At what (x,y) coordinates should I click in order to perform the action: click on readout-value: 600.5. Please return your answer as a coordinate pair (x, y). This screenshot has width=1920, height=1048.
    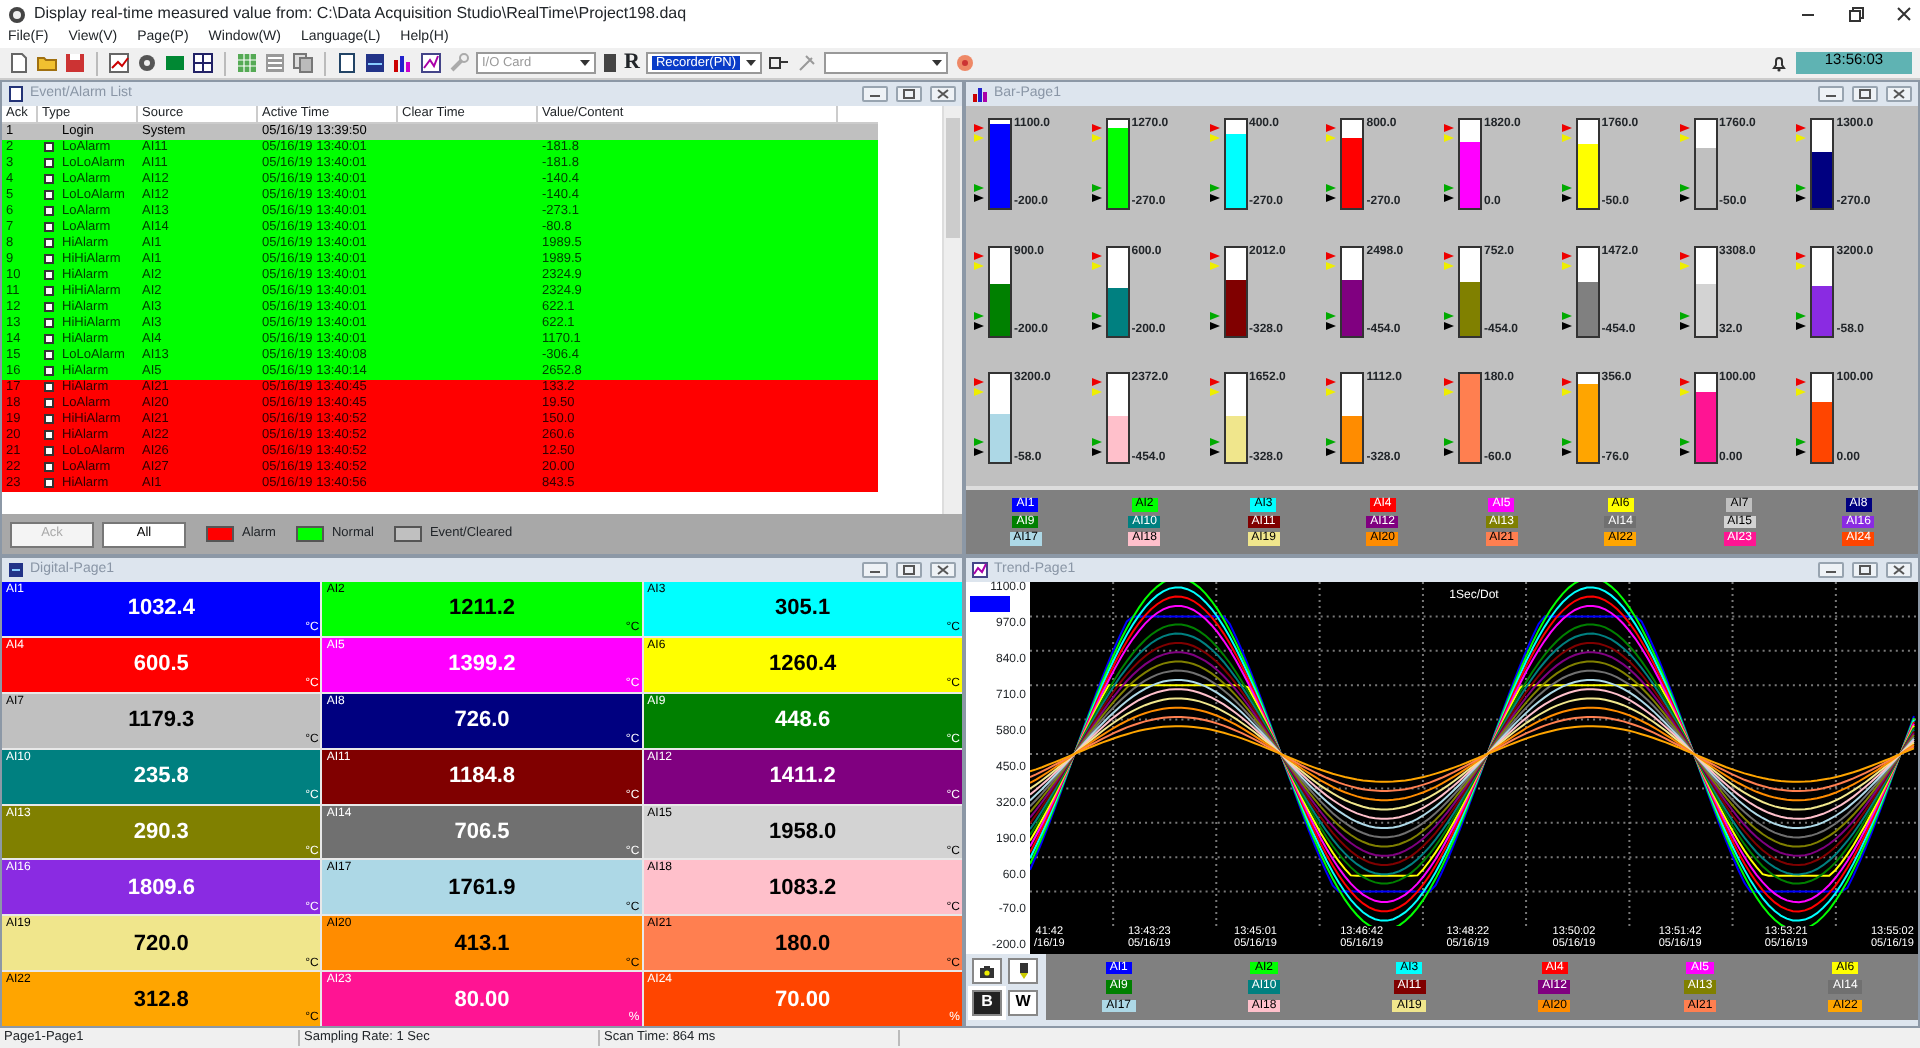
    Looking at the image, I should click on (161, 664).